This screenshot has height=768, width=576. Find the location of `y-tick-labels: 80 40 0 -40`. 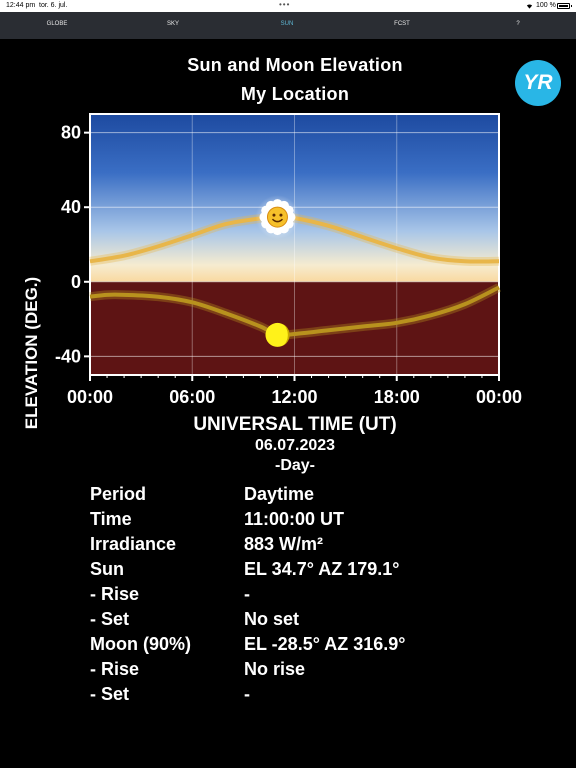

y-tick-labels: 80 40 0 -40 is located at coordinates (68, 245).